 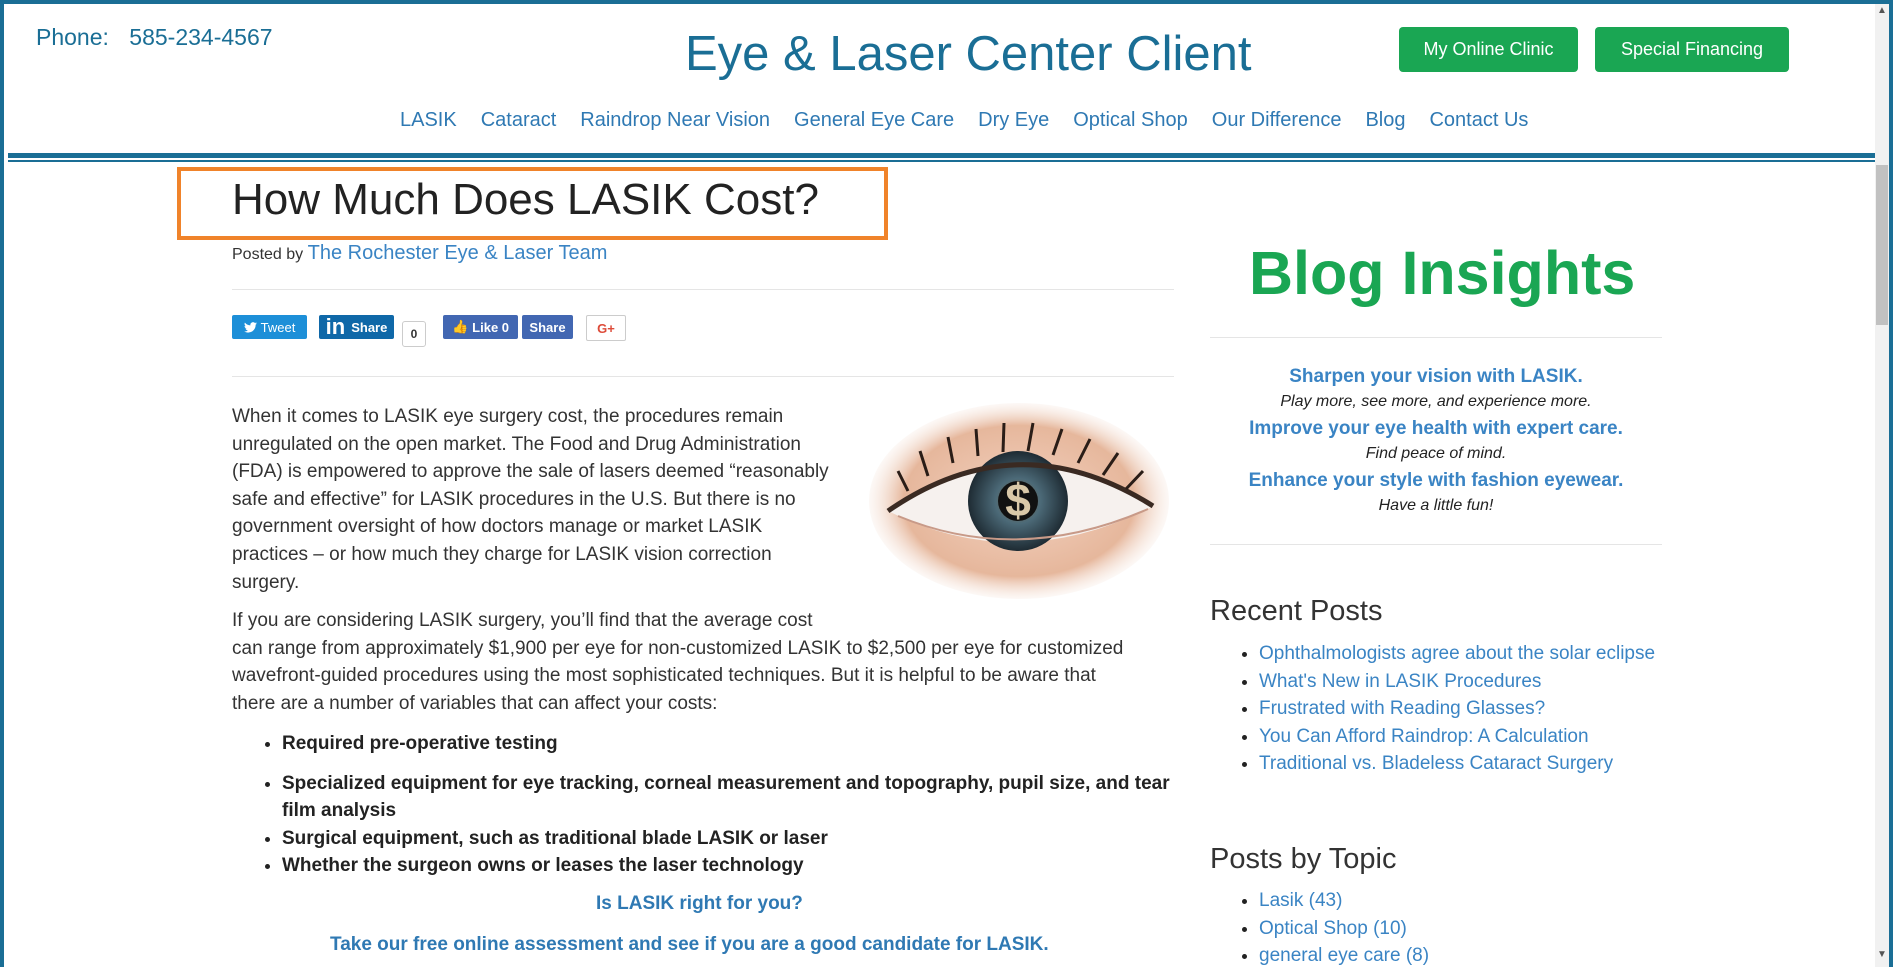 I want to click on page-scrollbar, so click(x=1882, y=485).